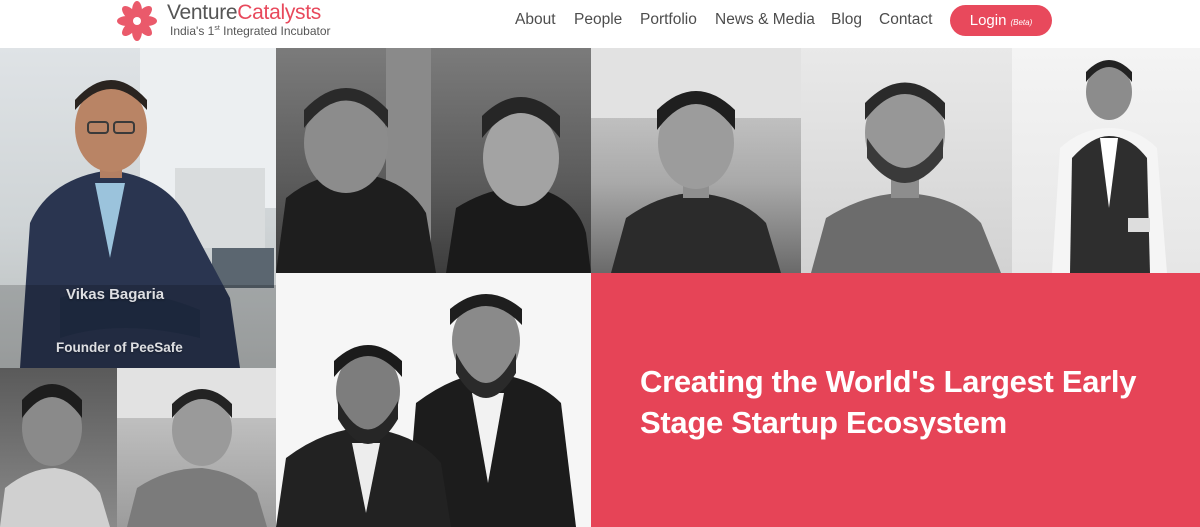  Describe the element at coordinates (115, 294) in the screenshot. I see `founder-name: Vikas Bagaria` at that location.